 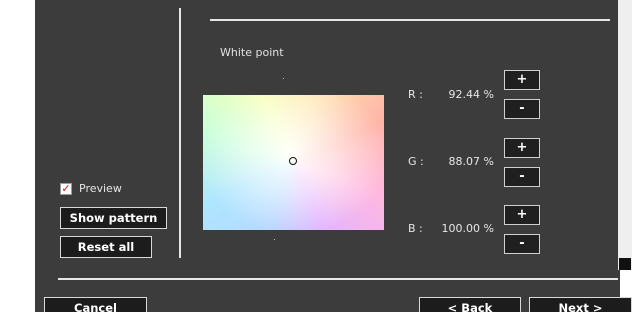 What do you see at coordinates (100, 188) in the screenshot?
I see `preview-label: Preview` at bounding box center [100, 188].